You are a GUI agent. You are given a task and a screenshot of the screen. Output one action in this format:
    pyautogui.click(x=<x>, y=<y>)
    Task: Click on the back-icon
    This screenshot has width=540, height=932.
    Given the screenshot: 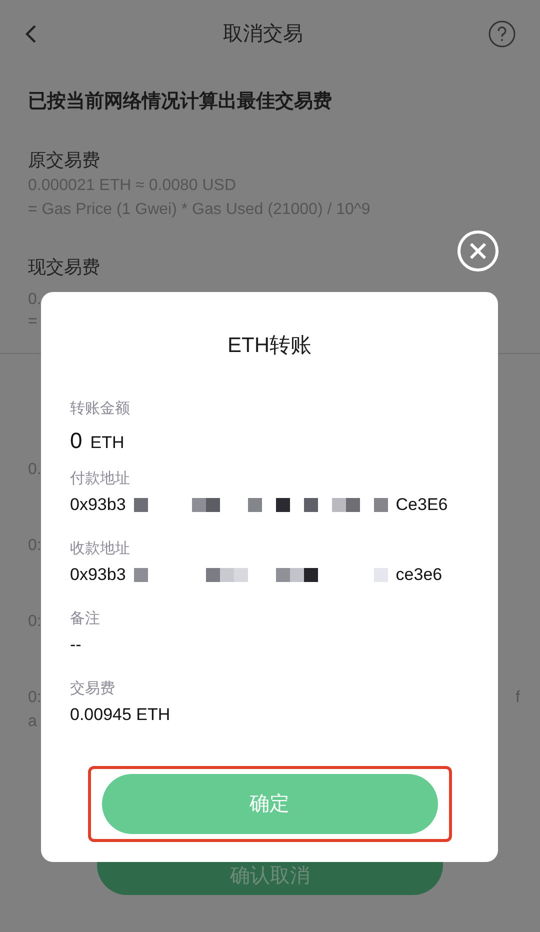 What is the action you would take?
    pyautogui.click(x=31, y=34)
    